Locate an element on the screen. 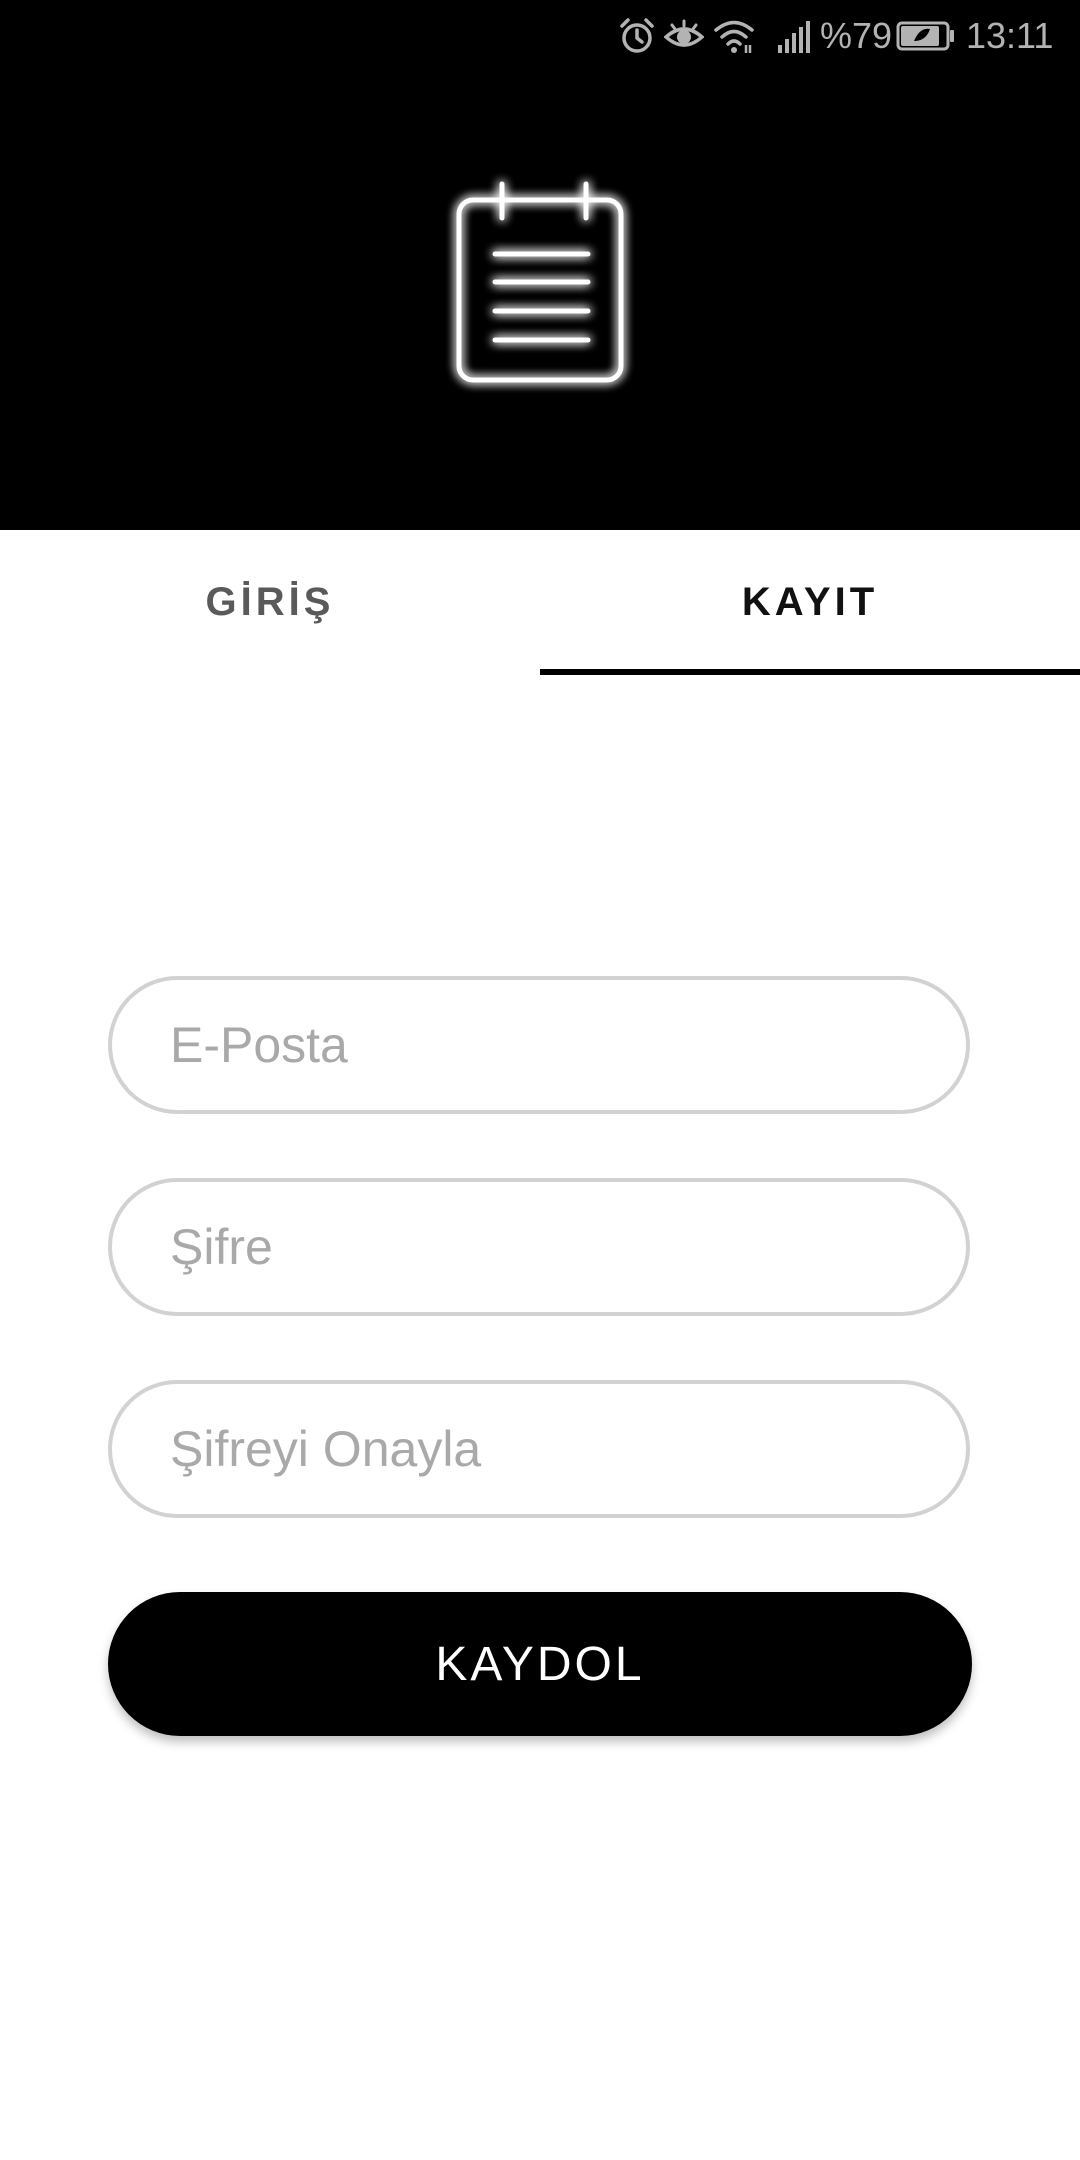 The image size is (1080, 2160). password-field is located at coordinates (539, 1247).